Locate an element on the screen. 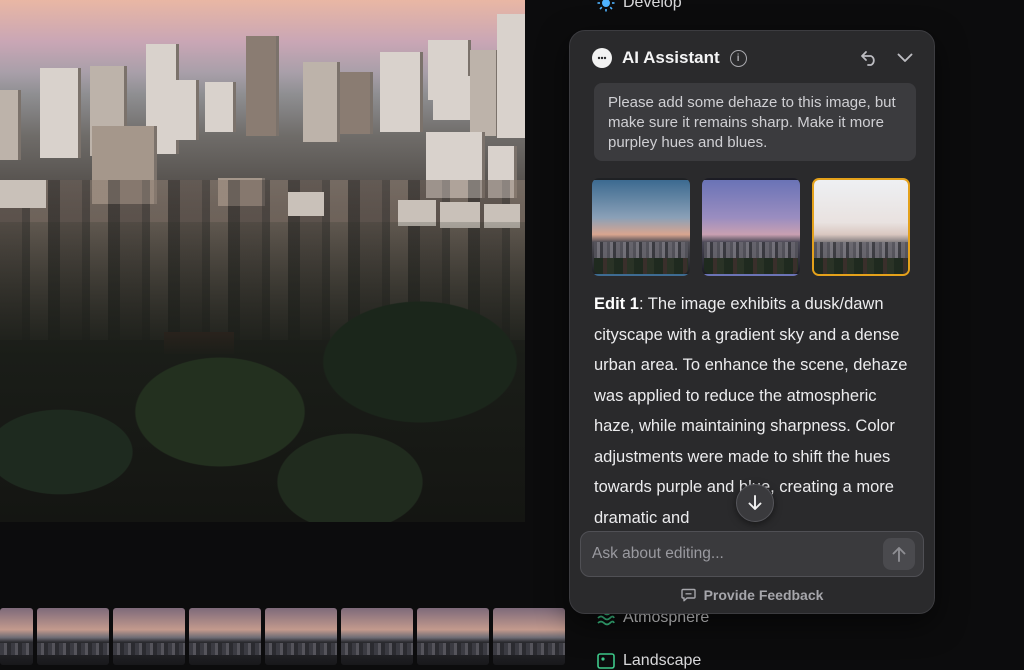  feedback-icon is located at coordinates (688, 595).